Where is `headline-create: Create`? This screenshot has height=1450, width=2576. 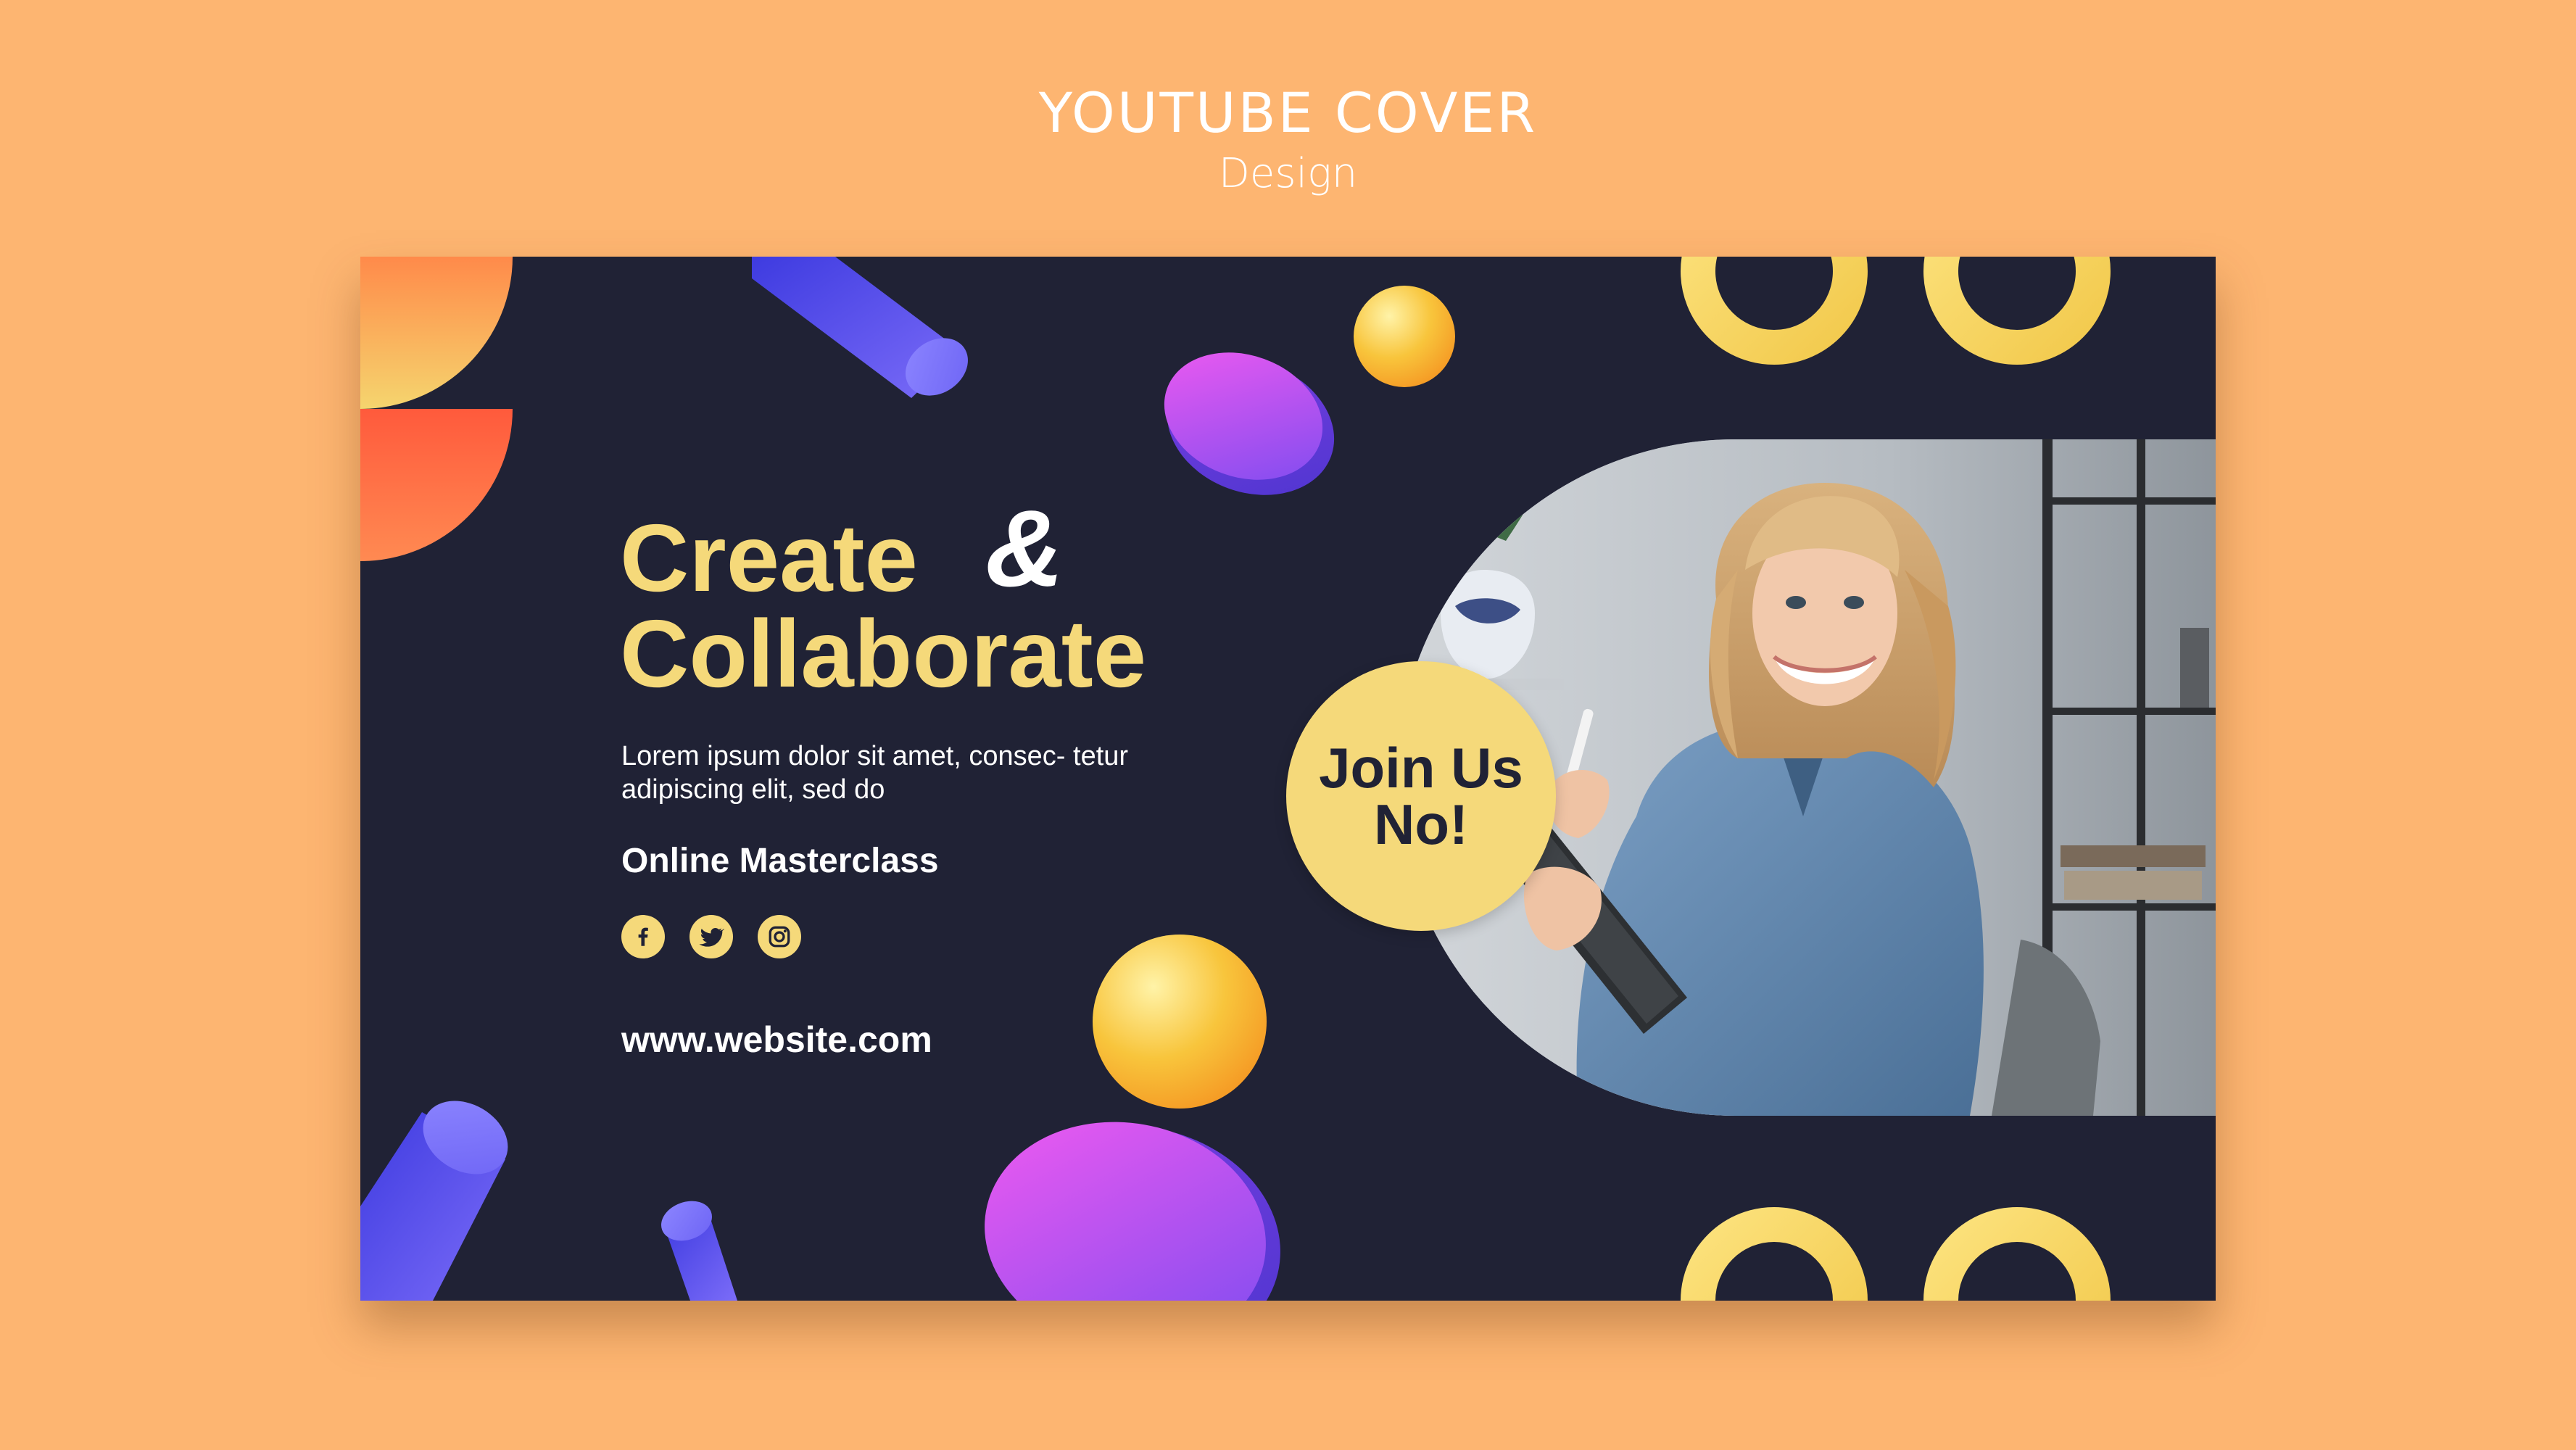
headline-create: Create is located at coordinates (769, 558).